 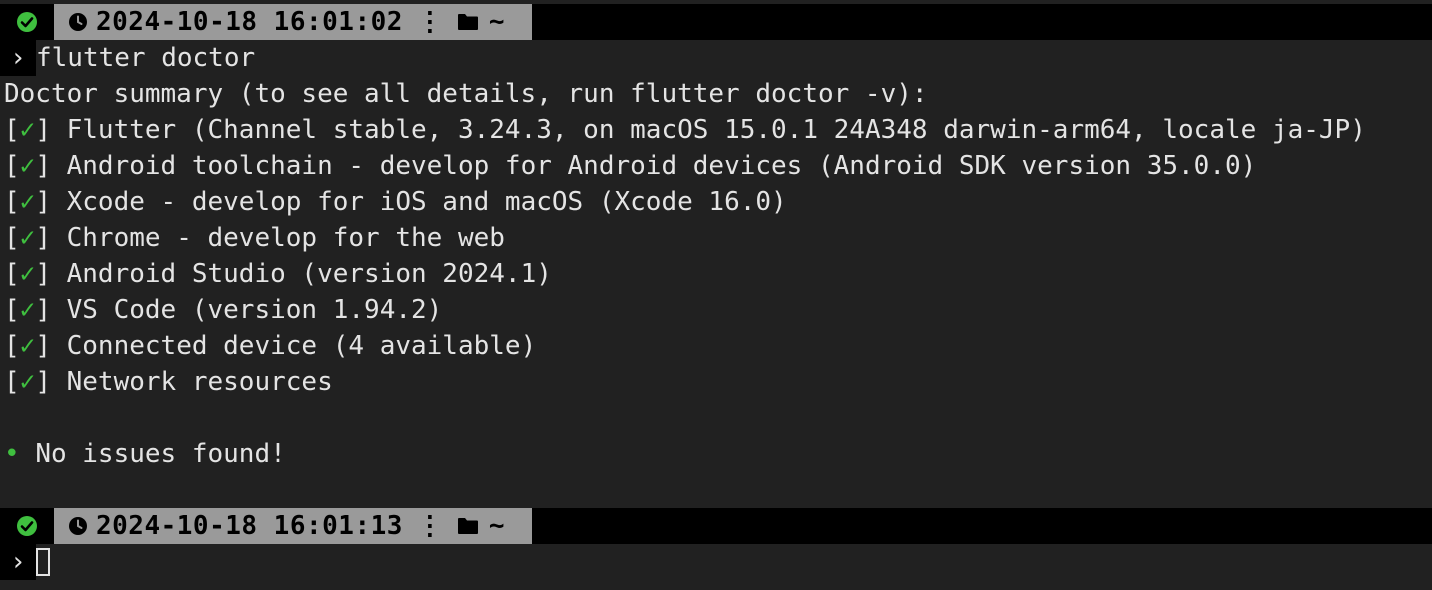 What do you see at coordinates (43, 562) in the screenshot?
I see `terminal-cursor` at bounding box center [43, 562].